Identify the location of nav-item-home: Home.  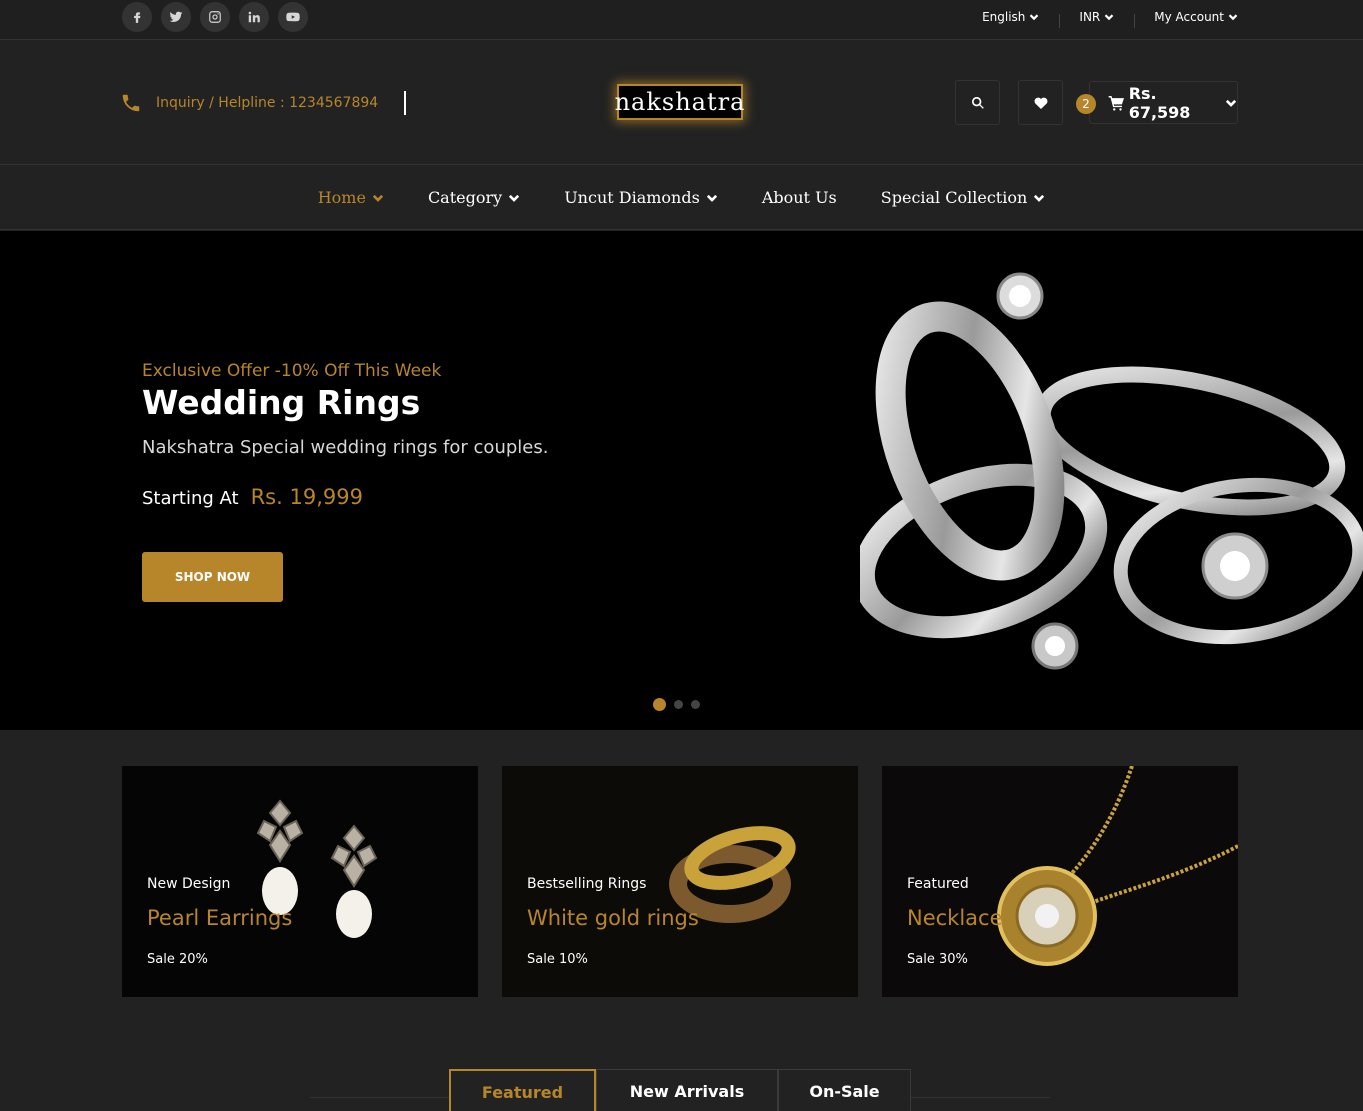
(351, 197).